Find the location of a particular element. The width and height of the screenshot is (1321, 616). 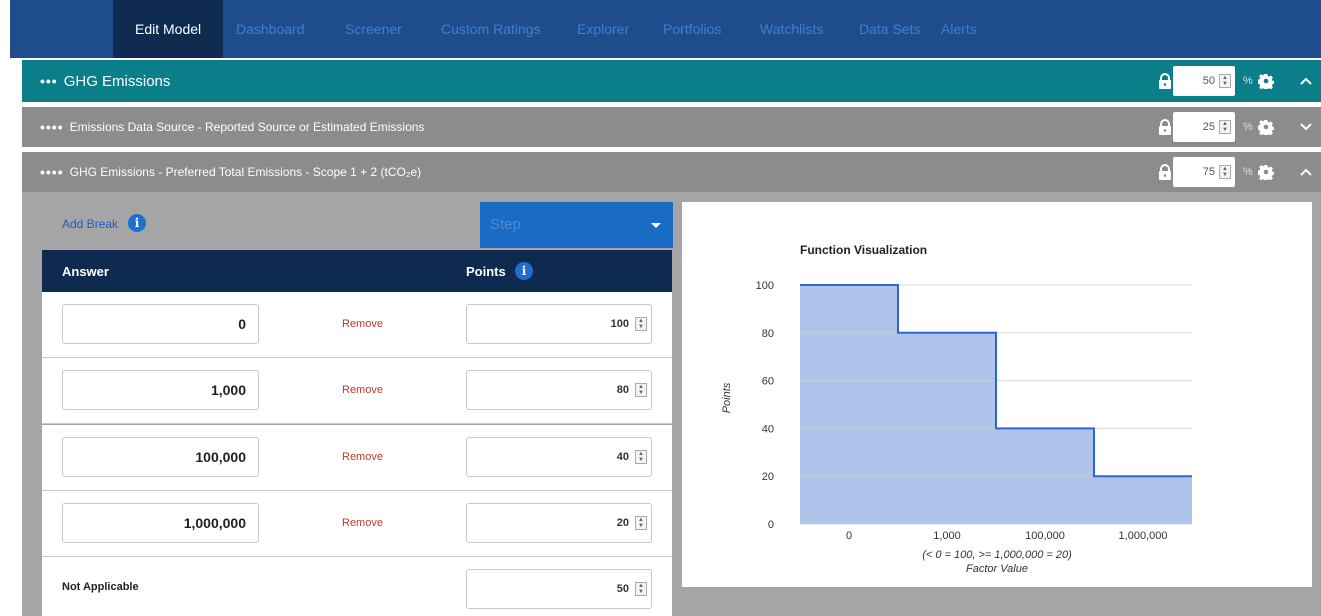

function-type-select: Step is located at coordinates (576, 225).